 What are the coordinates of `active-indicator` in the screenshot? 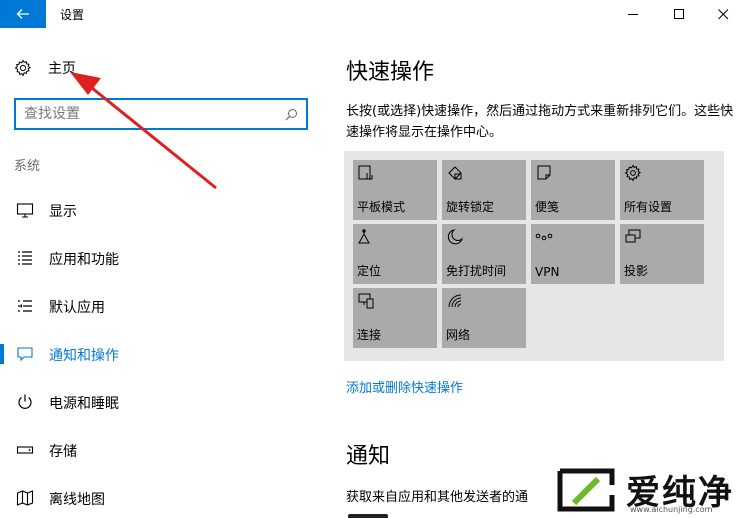 It's located at (2, 354).